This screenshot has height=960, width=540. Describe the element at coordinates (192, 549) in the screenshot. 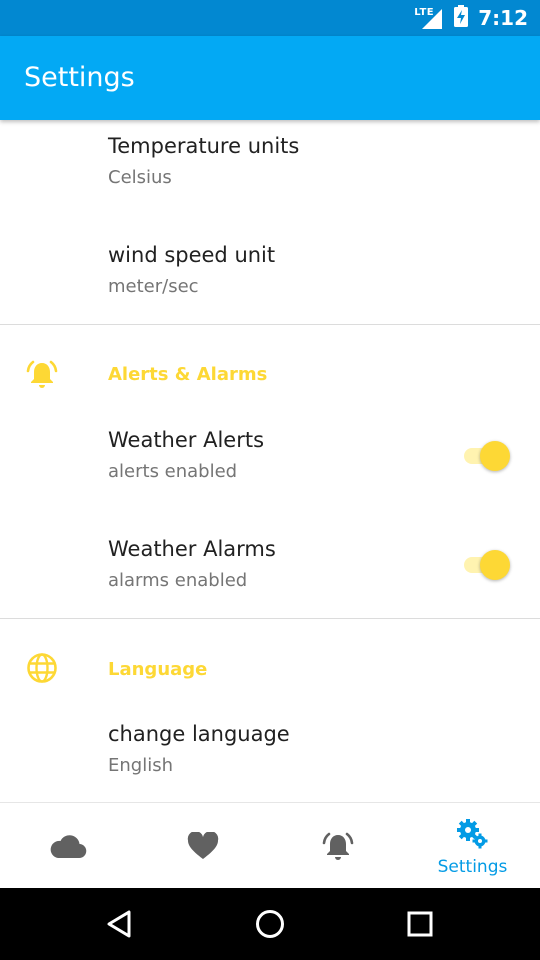

I see `weather-alarms-title: Weather Alarms` at that location.